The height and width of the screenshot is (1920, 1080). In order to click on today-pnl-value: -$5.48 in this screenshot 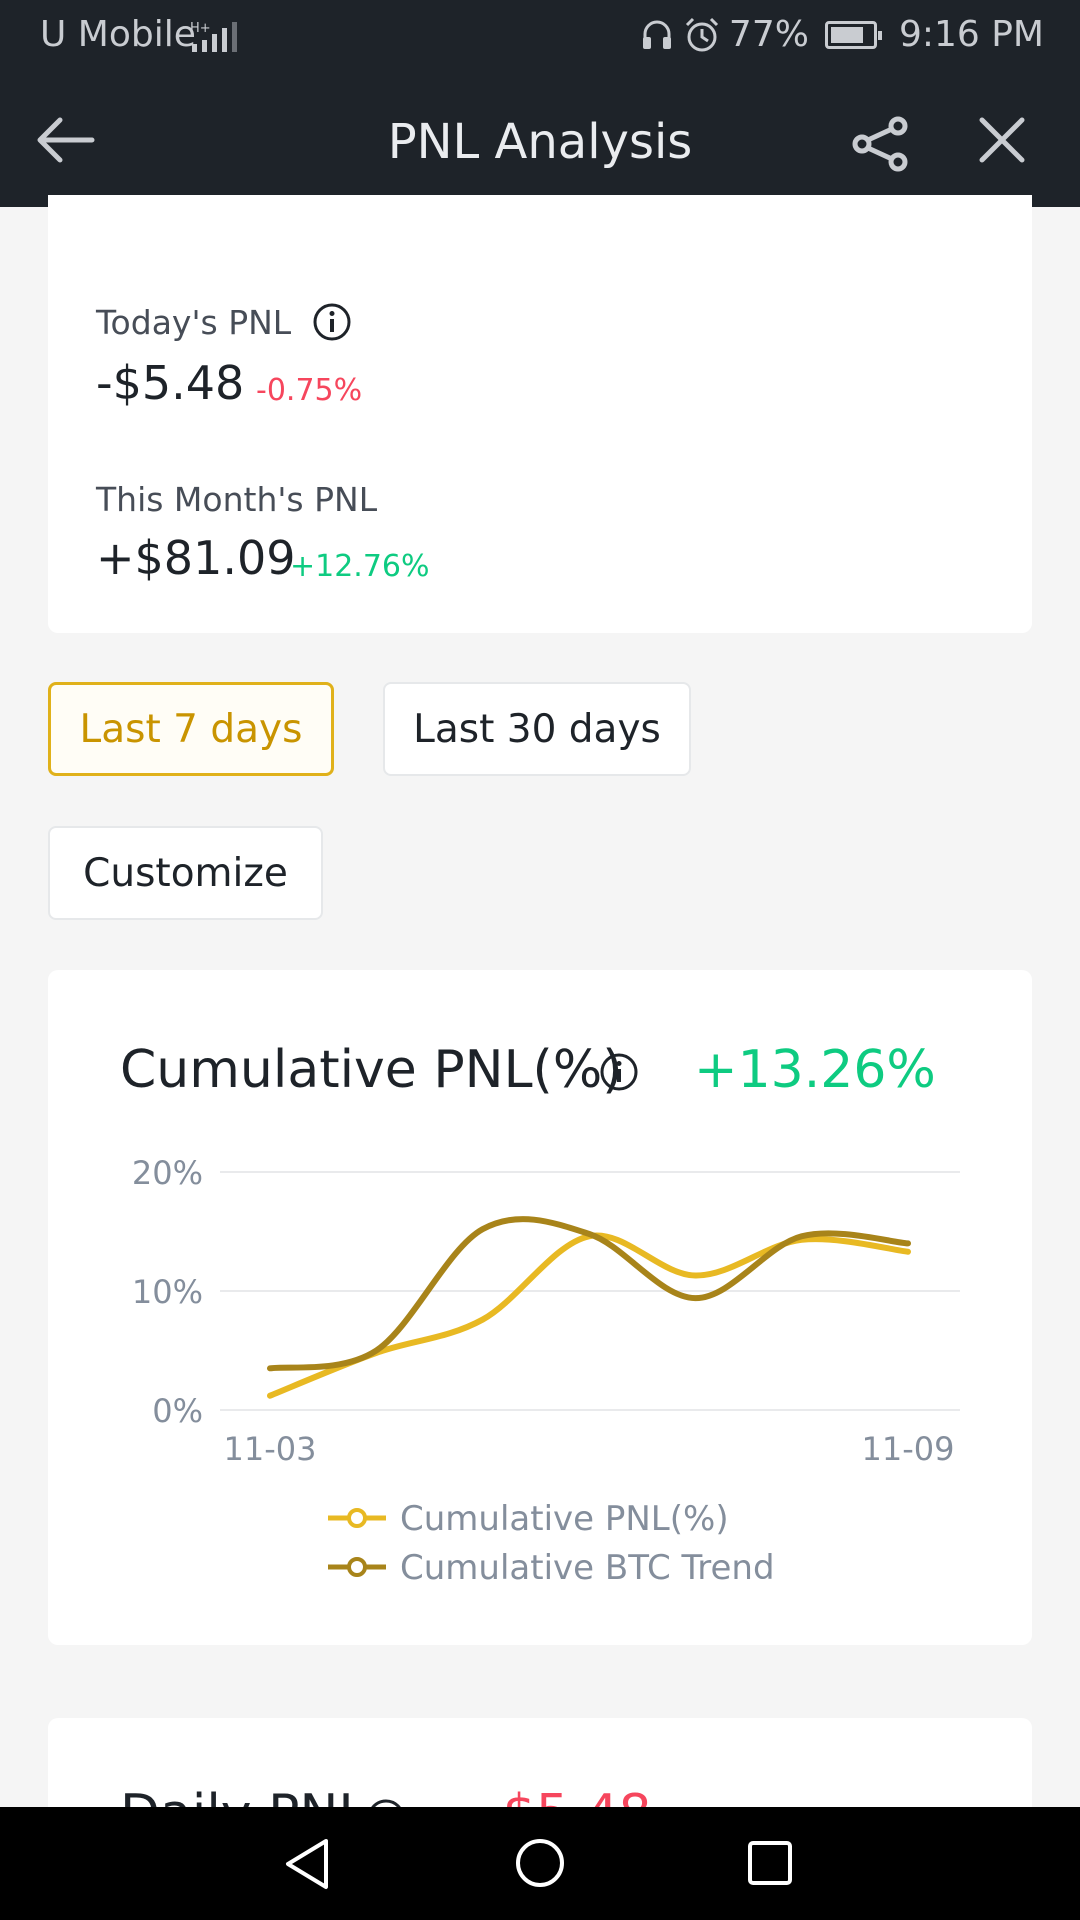, I will do `click(170, 383)`.